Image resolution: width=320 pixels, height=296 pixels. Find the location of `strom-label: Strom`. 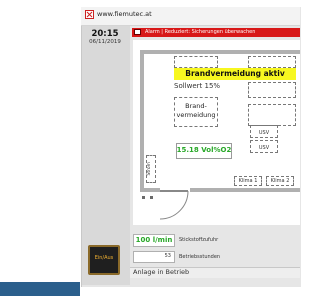

strom-label: Strom is located at coordinates (149, 169).